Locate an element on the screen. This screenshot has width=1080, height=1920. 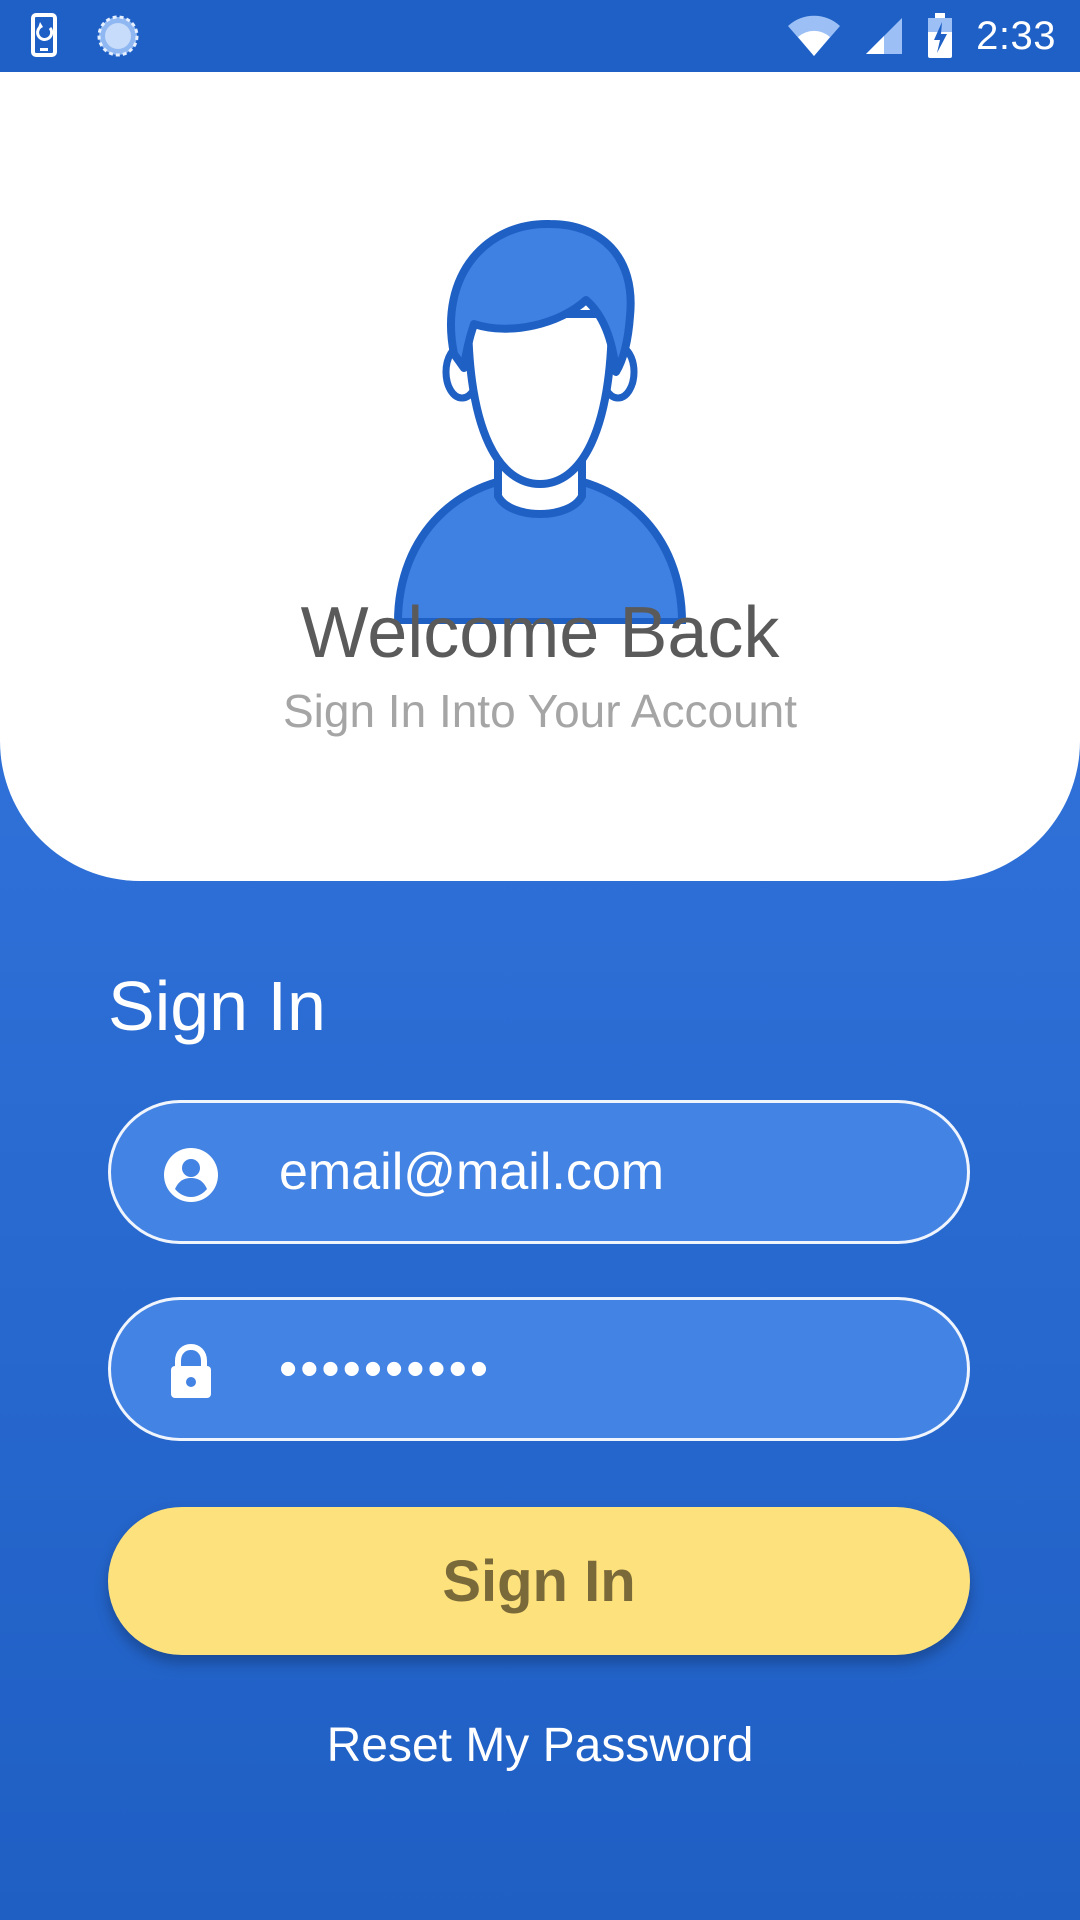
email-field-container is located at coordinates (539, 1172).